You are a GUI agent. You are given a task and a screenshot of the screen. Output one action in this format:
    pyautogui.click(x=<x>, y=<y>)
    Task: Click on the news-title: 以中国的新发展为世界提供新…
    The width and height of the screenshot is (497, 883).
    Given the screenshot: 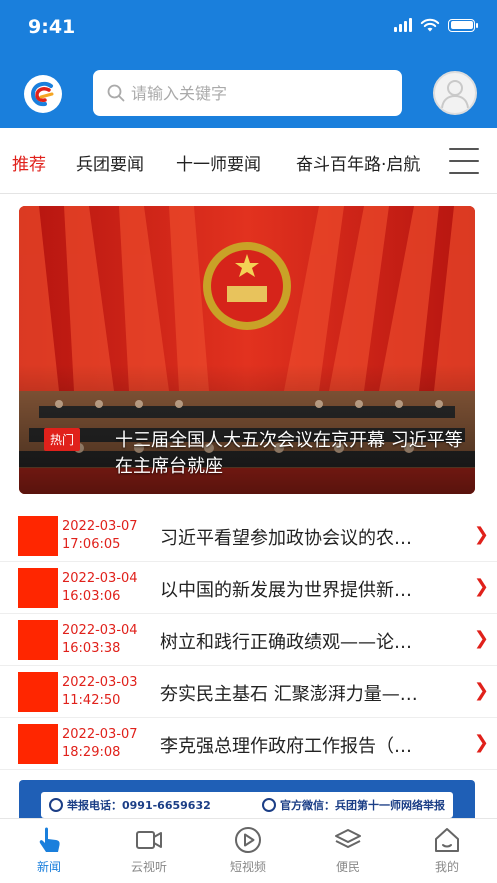 What is the action you would take?
    pyautogui.click(x=286, y=590)
    